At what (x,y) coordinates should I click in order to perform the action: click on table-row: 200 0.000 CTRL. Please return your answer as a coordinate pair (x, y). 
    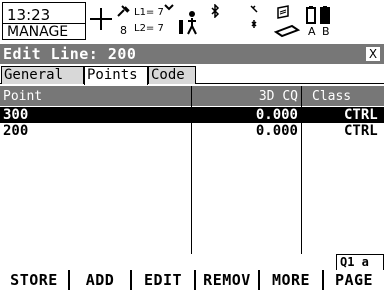
    Looking at the image, I should click on (192, 131).